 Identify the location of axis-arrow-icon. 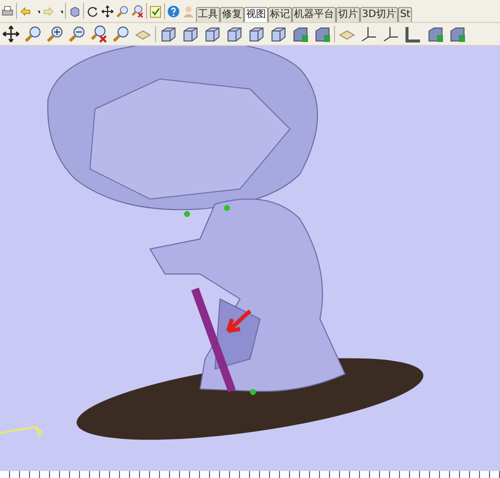
(21, 432).